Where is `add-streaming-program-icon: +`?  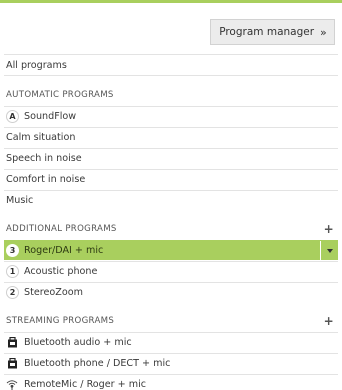 add-streaming-program-icon: + is located at coordinates (331, 321).